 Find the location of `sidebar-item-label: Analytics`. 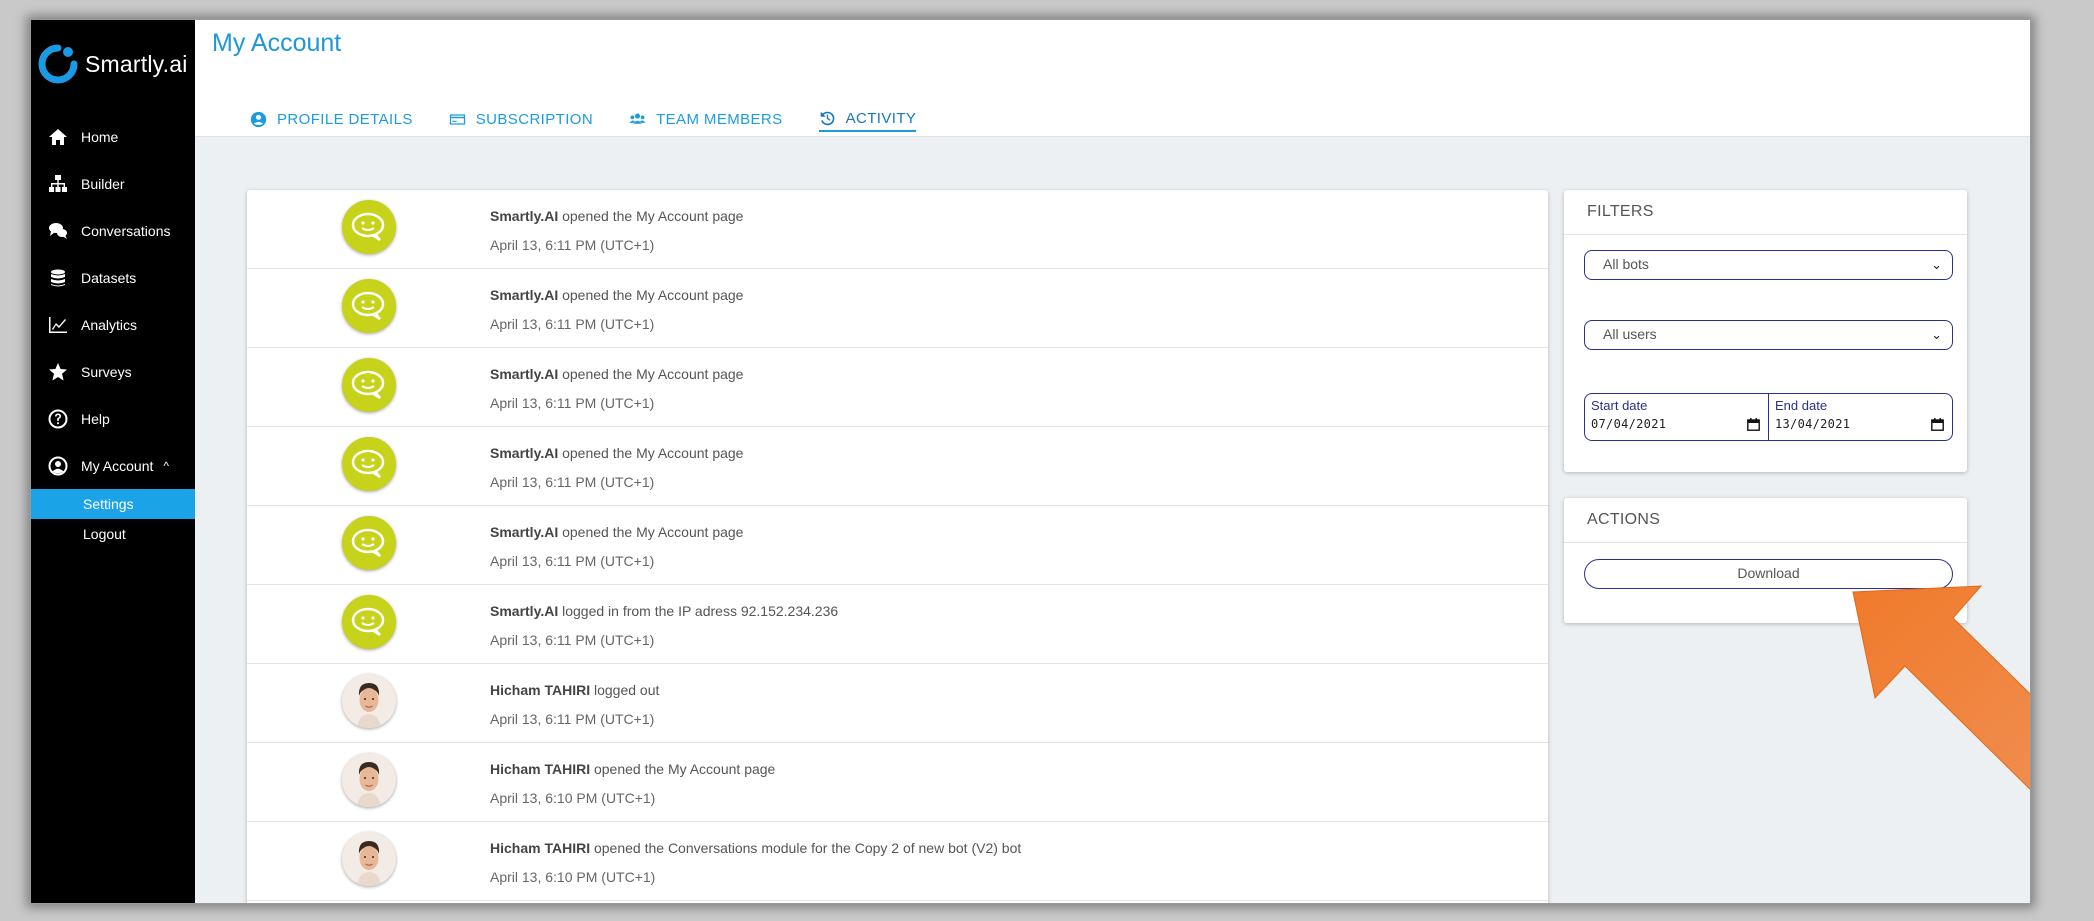

sidebar-item-label: Analytics is located at coordinates (109, 324).